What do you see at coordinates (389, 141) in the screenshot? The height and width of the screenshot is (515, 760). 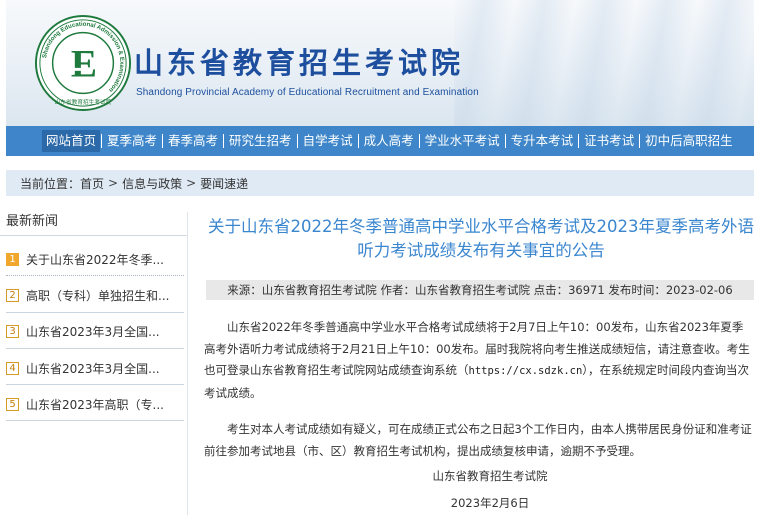 I see `nav-item-adult-exam: 成人高考` at bounding box center [389, 141].